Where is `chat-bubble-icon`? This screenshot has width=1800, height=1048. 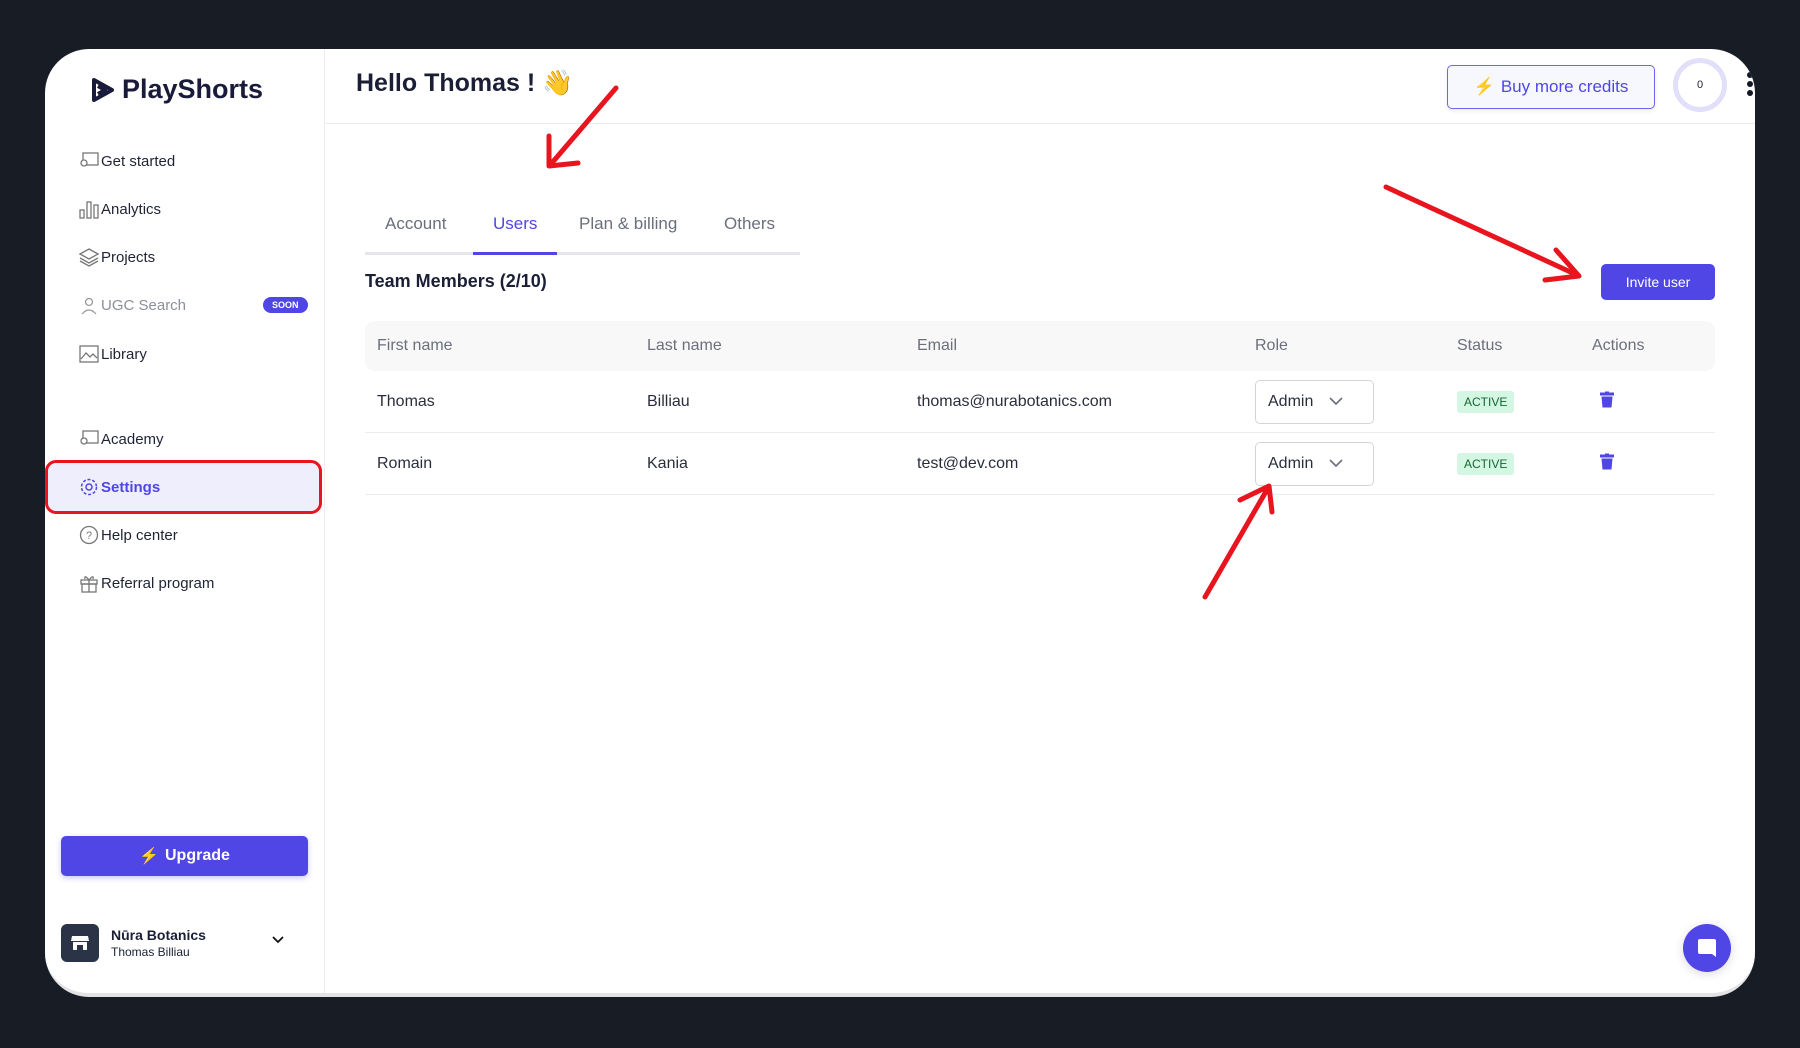 chat-bubble-icon is located at coordinates (1707, 948).